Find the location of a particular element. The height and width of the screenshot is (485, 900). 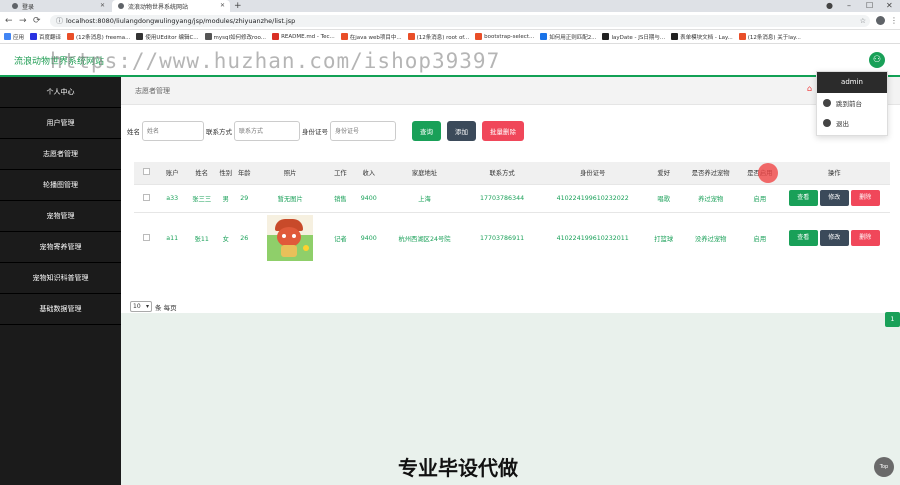

back-icon: ← is located at coordinates (9, 21).